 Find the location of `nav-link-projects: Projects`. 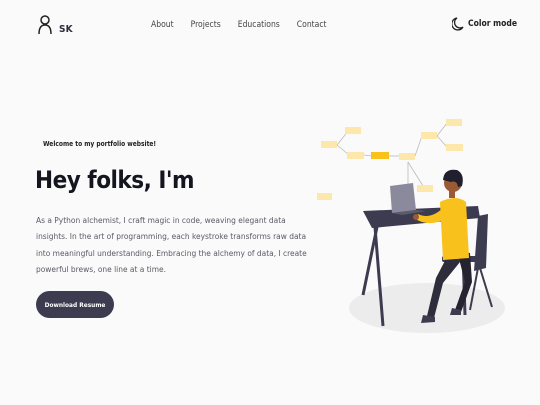

nav-link-projects: Projects is located at coordinates (206, 25).